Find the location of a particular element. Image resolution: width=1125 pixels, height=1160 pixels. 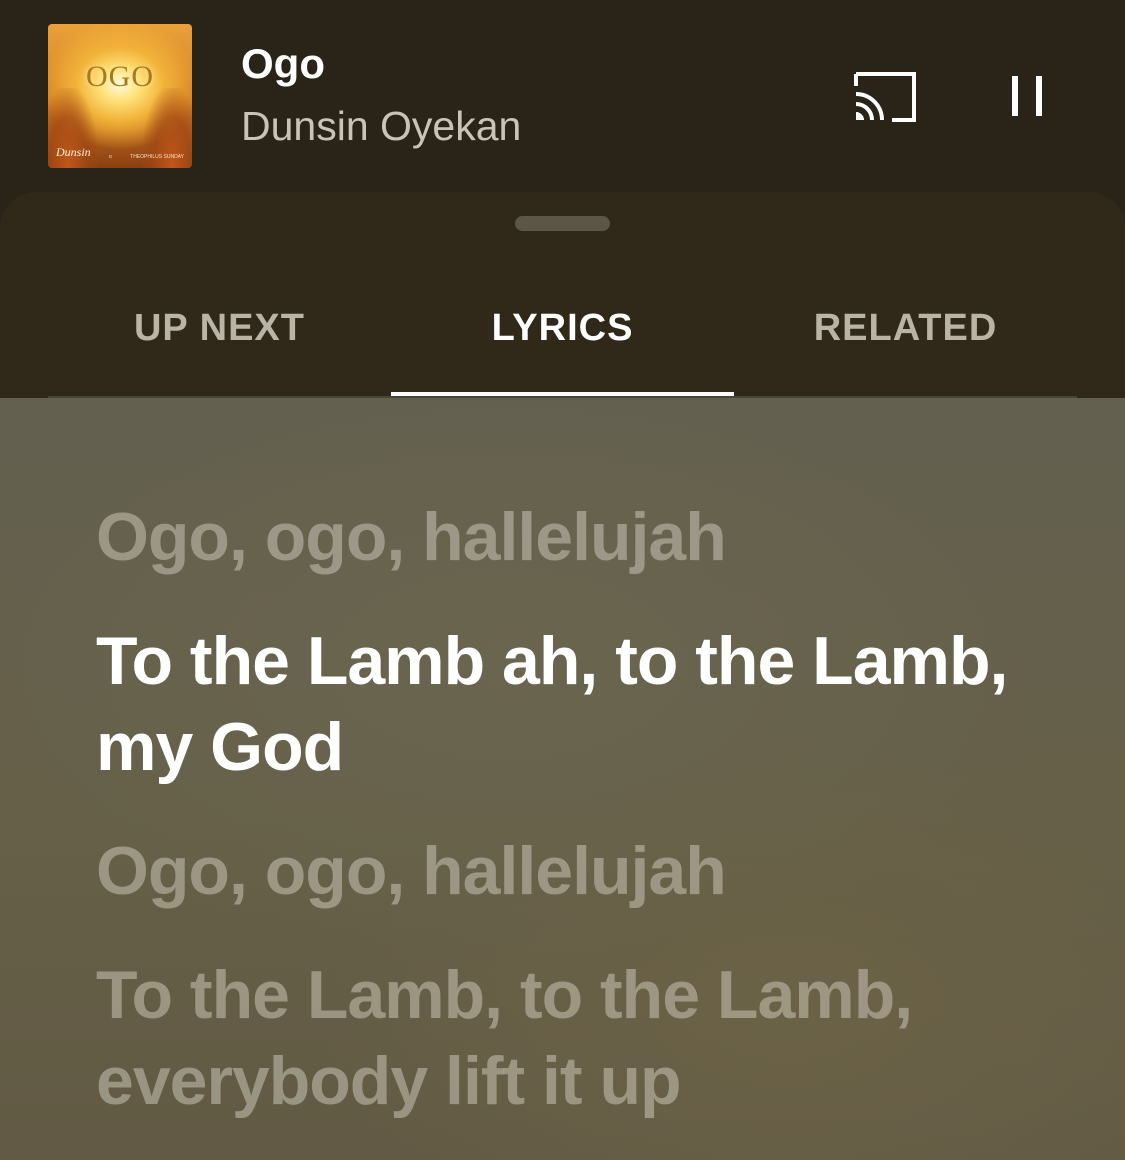

album-art-signature: Dunsin is located at coordinates (73, 152).